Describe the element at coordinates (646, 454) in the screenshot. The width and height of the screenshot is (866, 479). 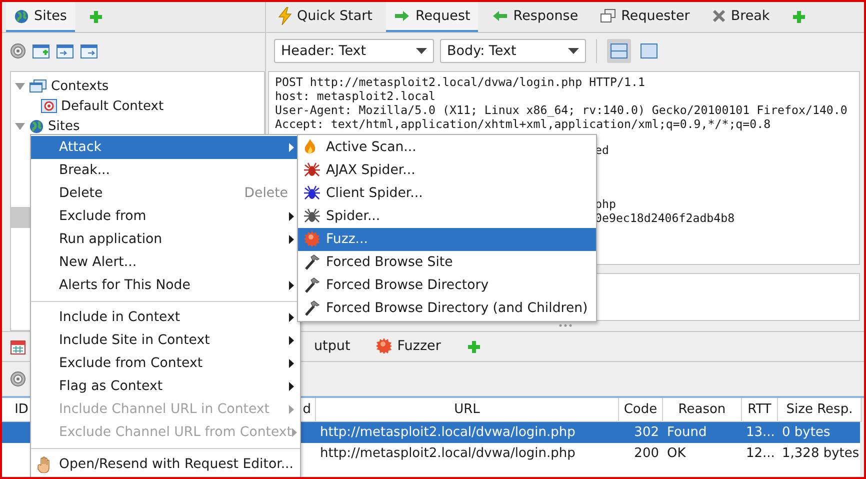
I see `table-cell-text: 200` at that location.